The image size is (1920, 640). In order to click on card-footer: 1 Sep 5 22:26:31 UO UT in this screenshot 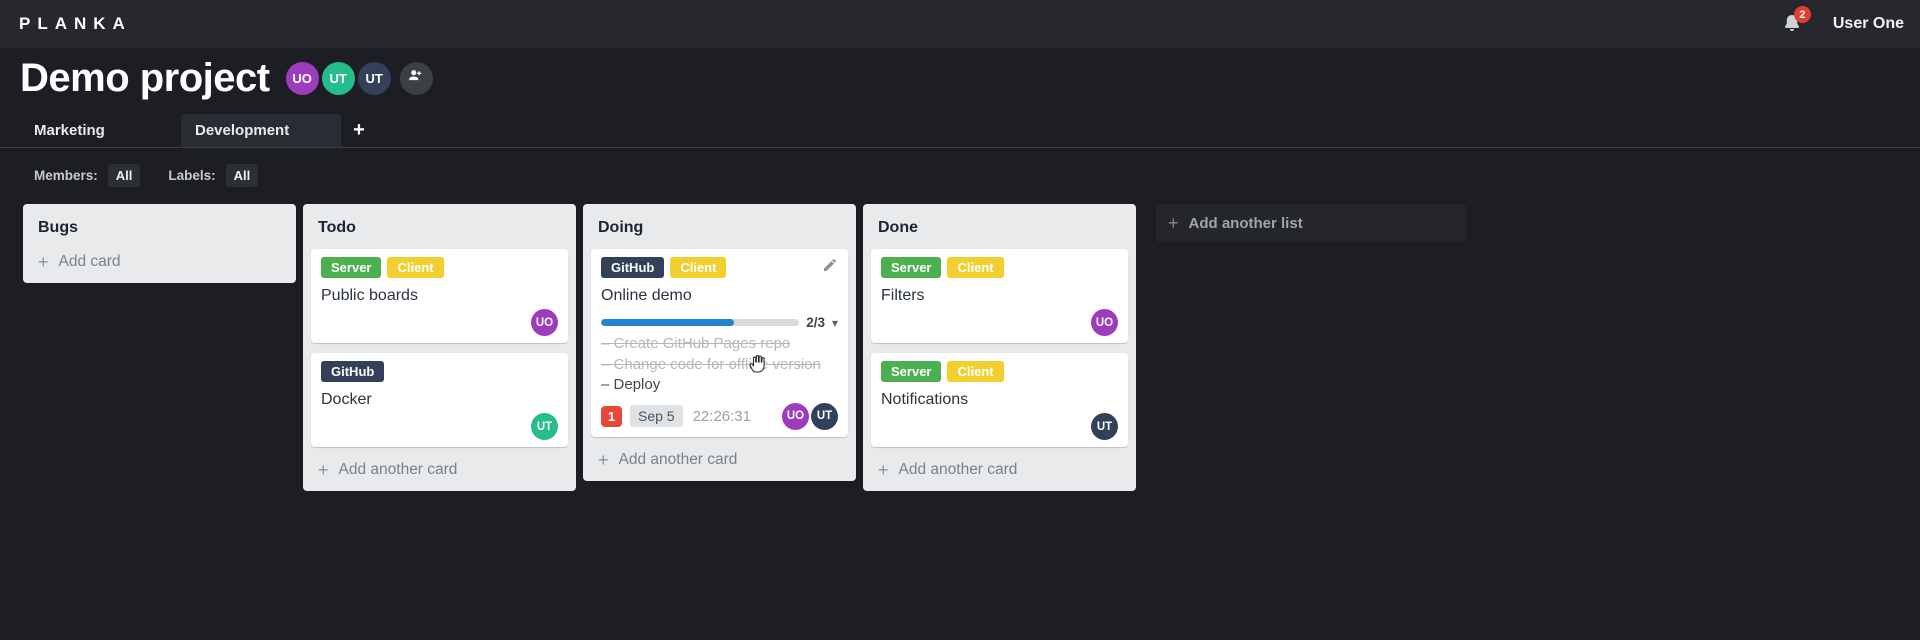, I will do `click(719, 416)`.